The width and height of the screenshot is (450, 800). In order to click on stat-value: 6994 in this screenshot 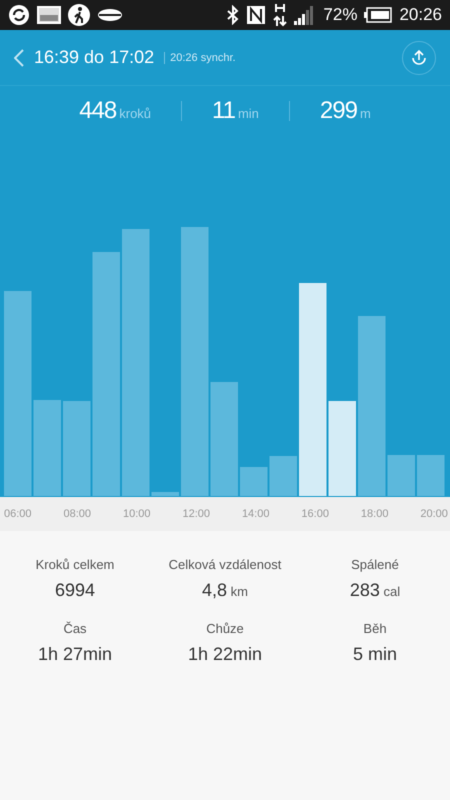, I will do `click(75, 590)`.